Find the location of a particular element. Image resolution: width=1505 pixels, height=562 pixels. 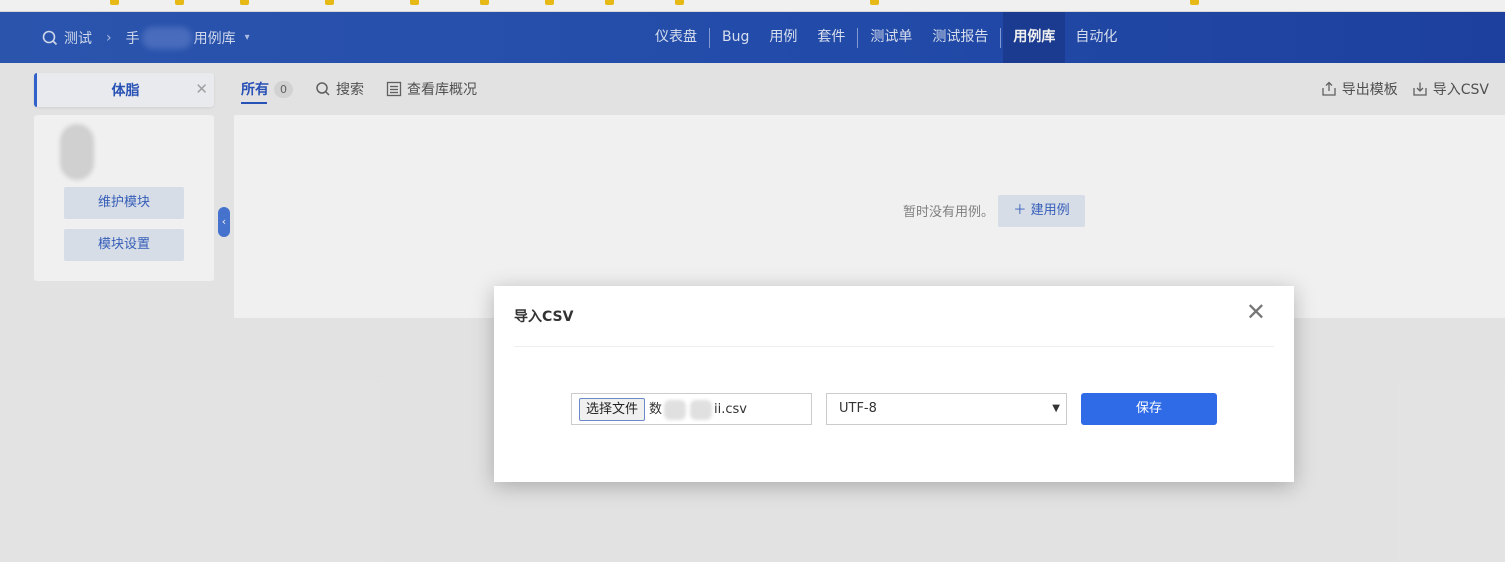

close-icon: ✕ is located at coordinates (1256, 312).